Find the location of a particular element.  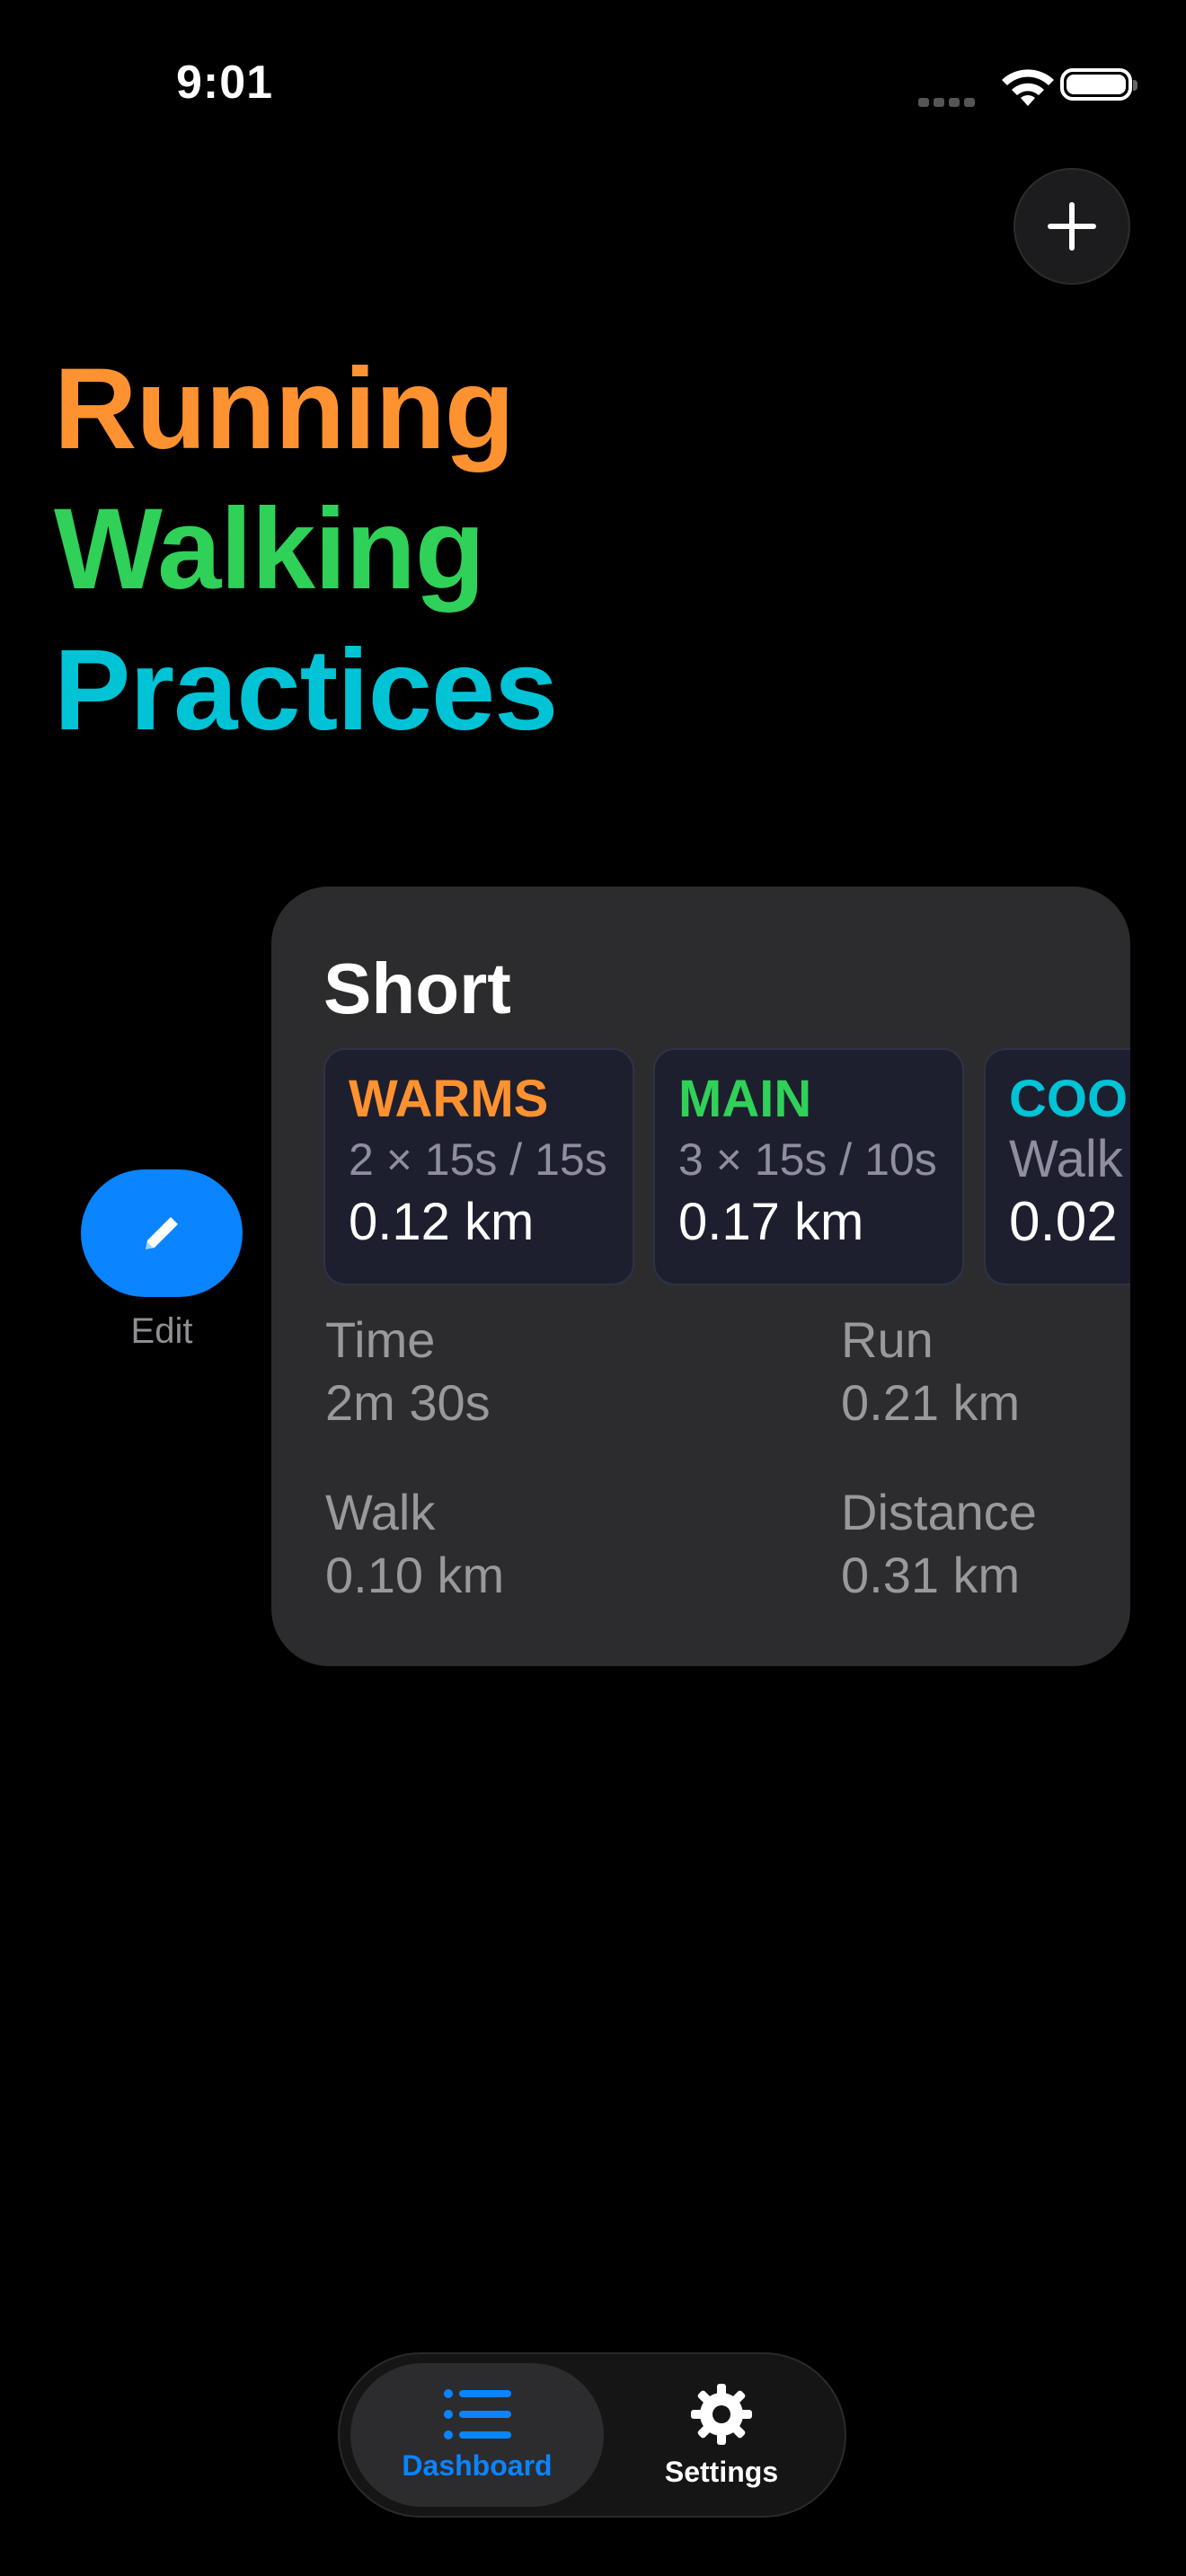

phase-name: COO is located at coordinates (1068, 1099).